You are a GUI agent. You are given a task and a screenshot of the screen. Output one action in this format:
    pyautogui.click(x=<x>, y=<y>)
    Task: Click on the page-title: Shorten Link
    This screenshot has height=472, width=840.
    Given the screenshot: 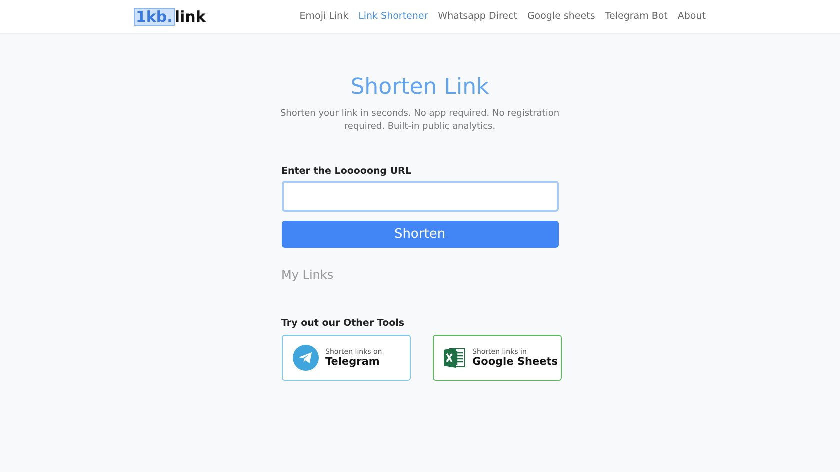 What is the action you would take?
    pyautogui.click(x=420, y=88)
    